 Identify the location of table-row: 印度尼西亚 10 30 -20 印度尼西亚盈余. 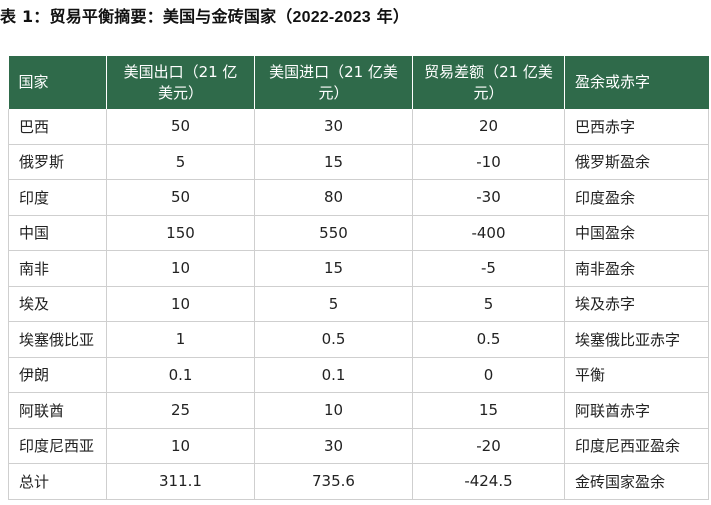
(358, 446).